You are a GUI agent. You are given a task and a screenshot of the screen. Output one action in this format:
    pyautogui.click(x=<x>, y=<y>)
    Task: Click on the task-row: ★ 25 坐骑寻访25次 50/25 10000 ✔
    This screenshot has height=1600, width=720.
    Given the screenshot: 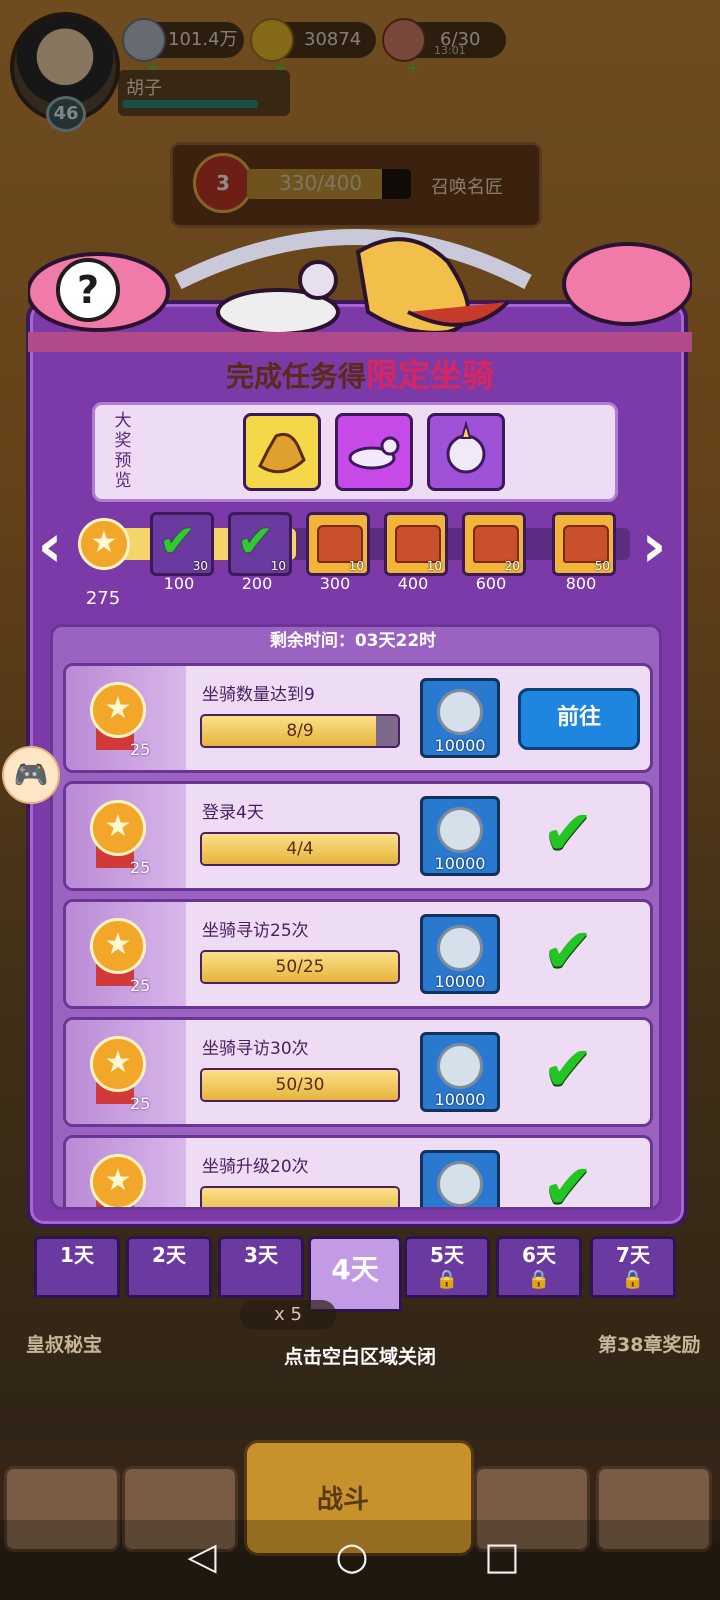 What is the action you would take?
    pyautogui.click(x=358, y=954)
    